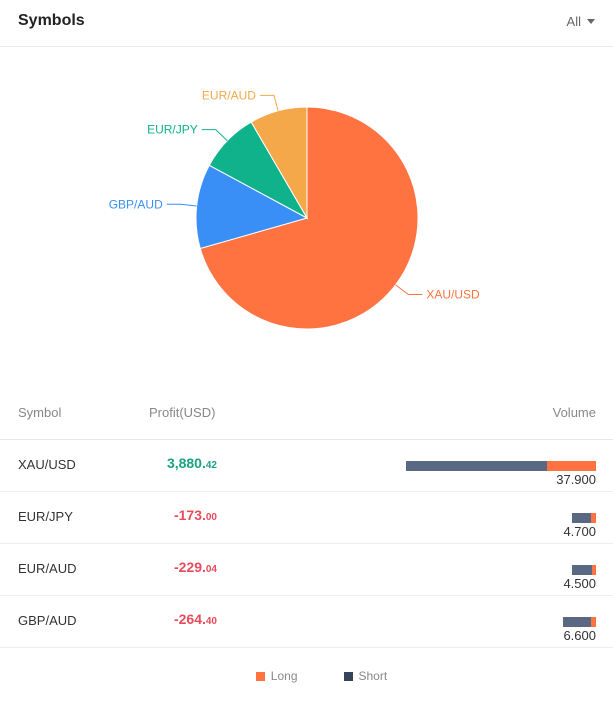 The image size is (613, 701). I want to click on profit-integer: -264., so click(189, 619).